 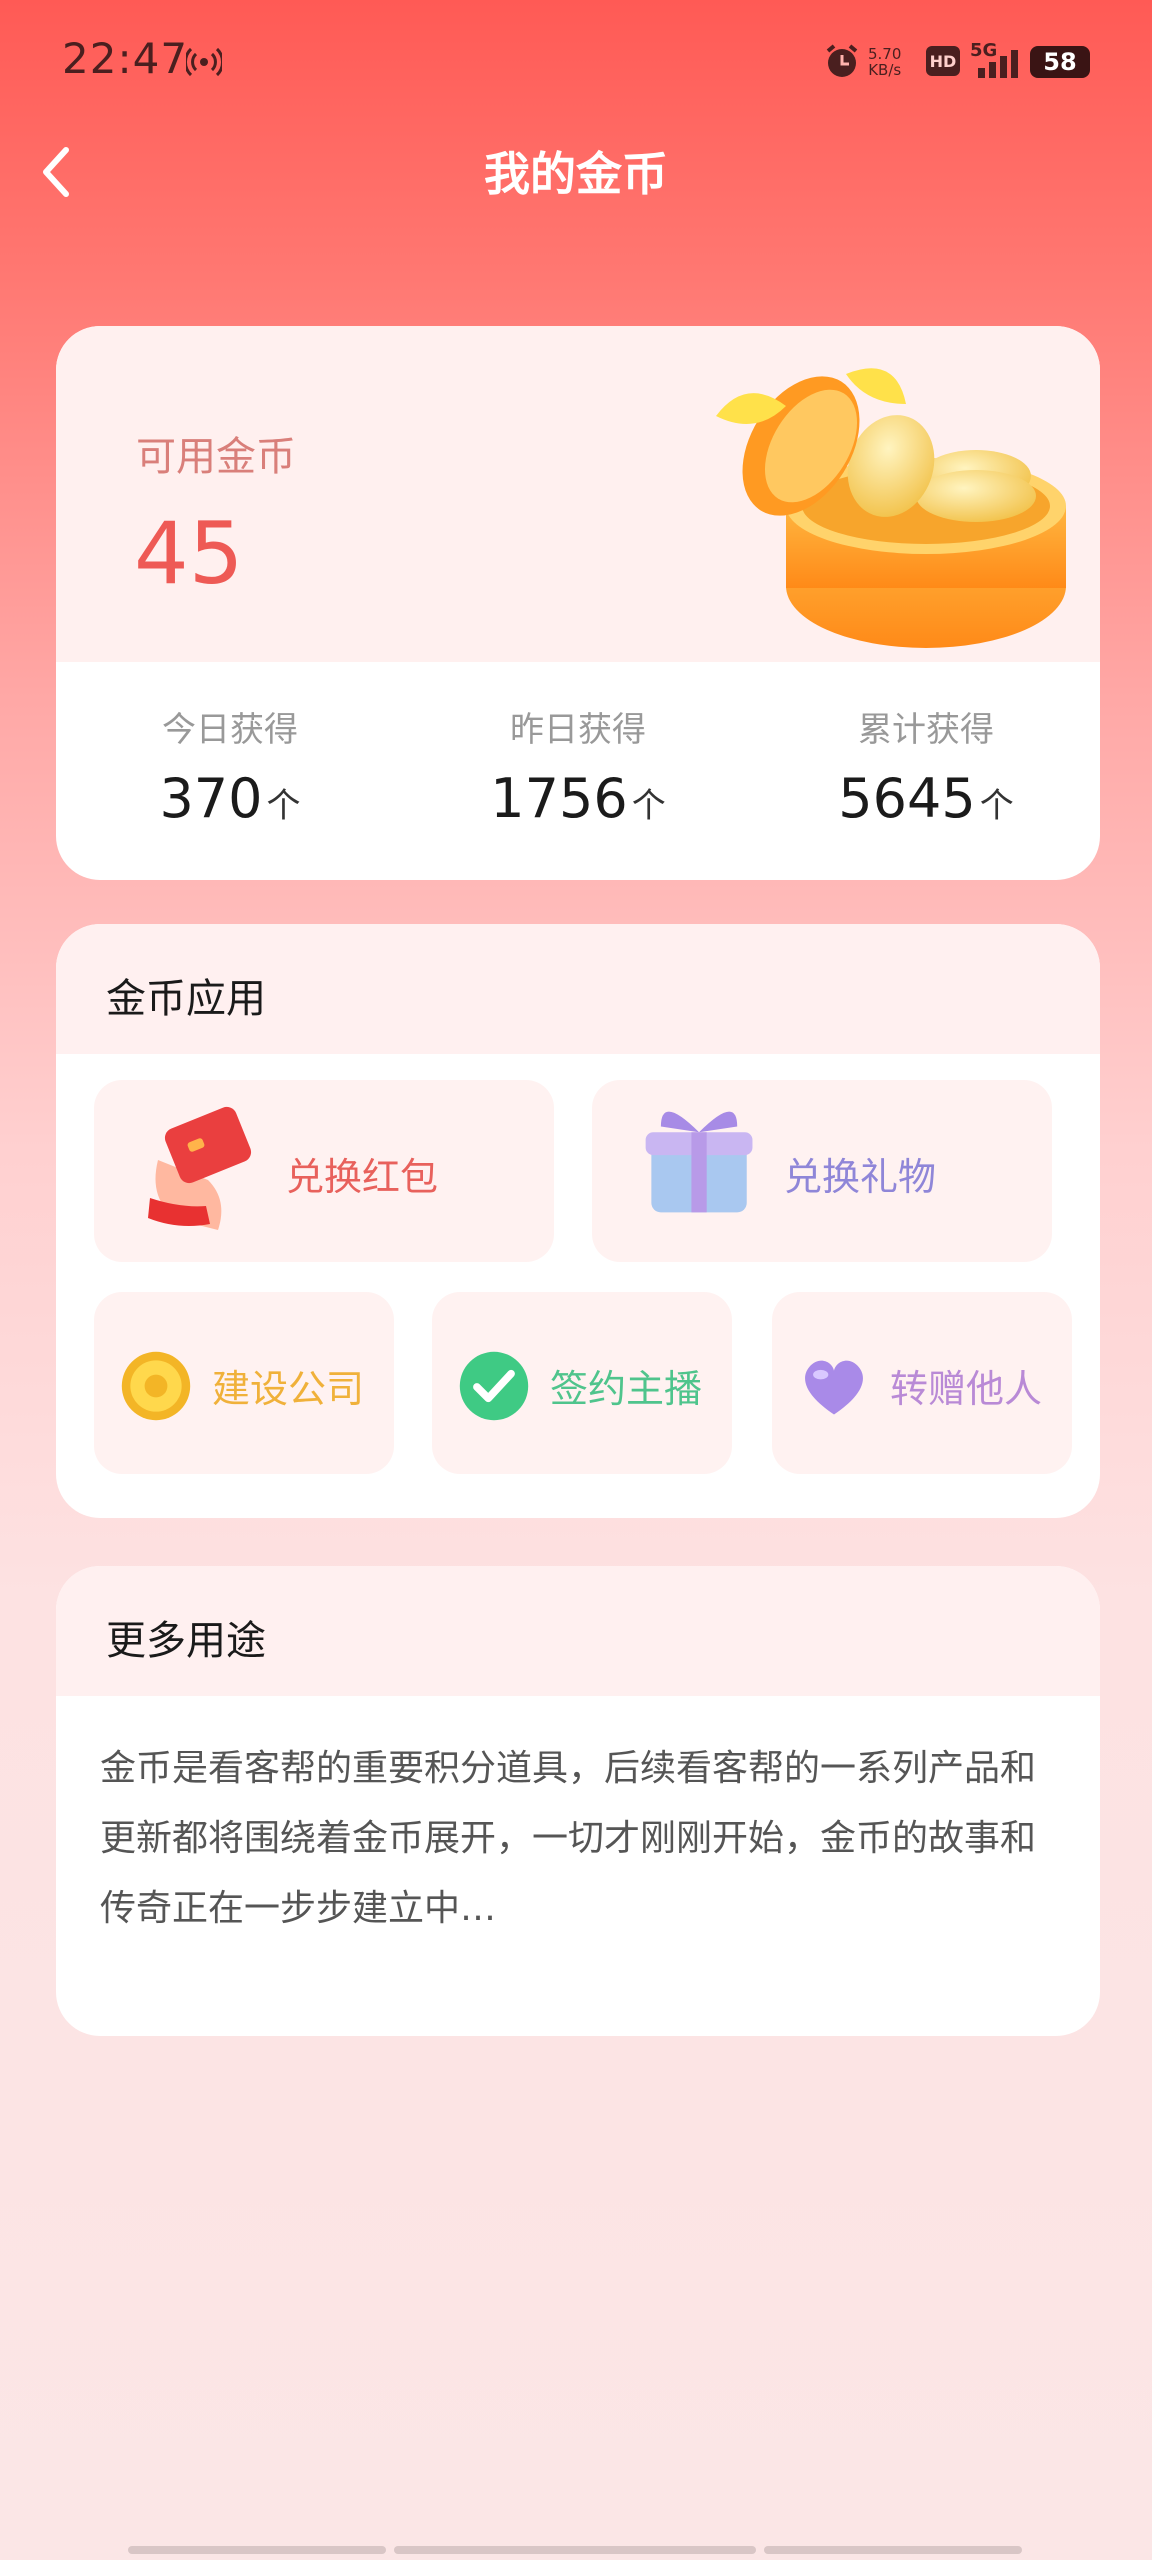 I want to click on redeem-gift-button: 兑换礼物, so click(x=822, y=1171).